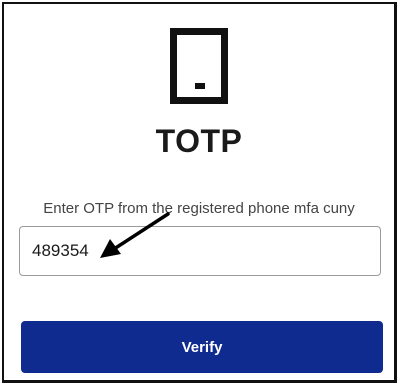  What do you see at coordinates (202, 347) in the screenshot?
I see `verify-button: Verify` at bounding box center [202, 347].